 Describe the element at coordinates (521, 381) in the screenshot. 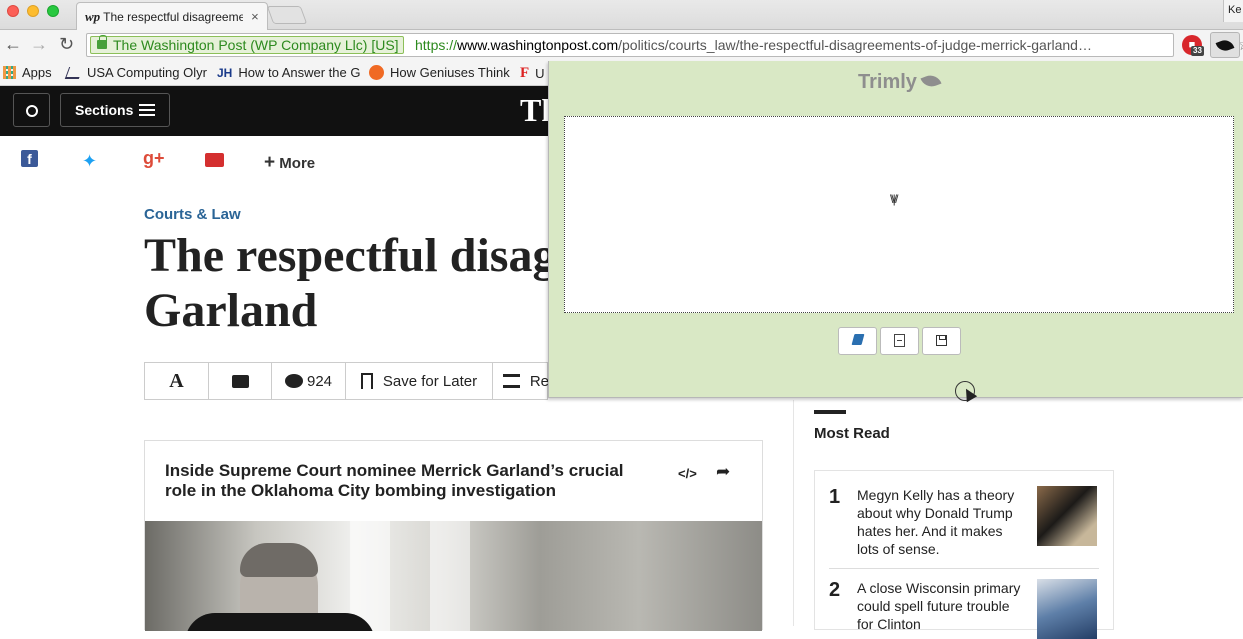

I see `reading-list-button: Re` at that location.